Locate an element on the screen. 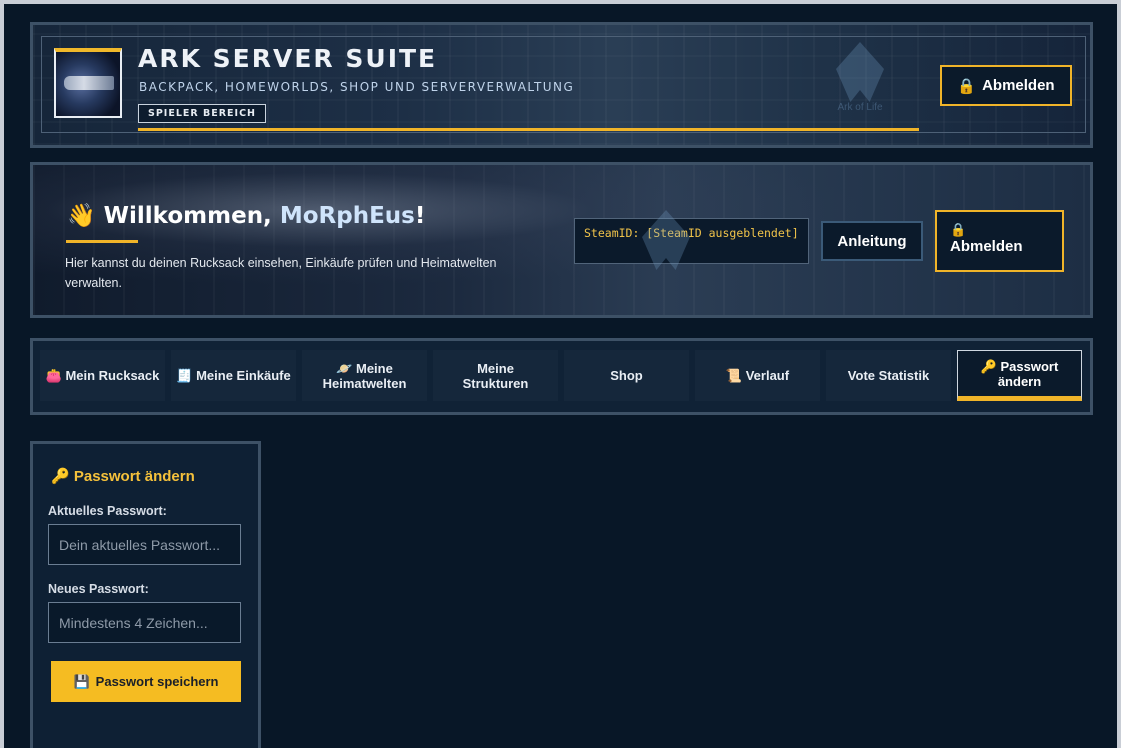  tab-history: 📜 Verlauf is located at coordinates (757, 375).